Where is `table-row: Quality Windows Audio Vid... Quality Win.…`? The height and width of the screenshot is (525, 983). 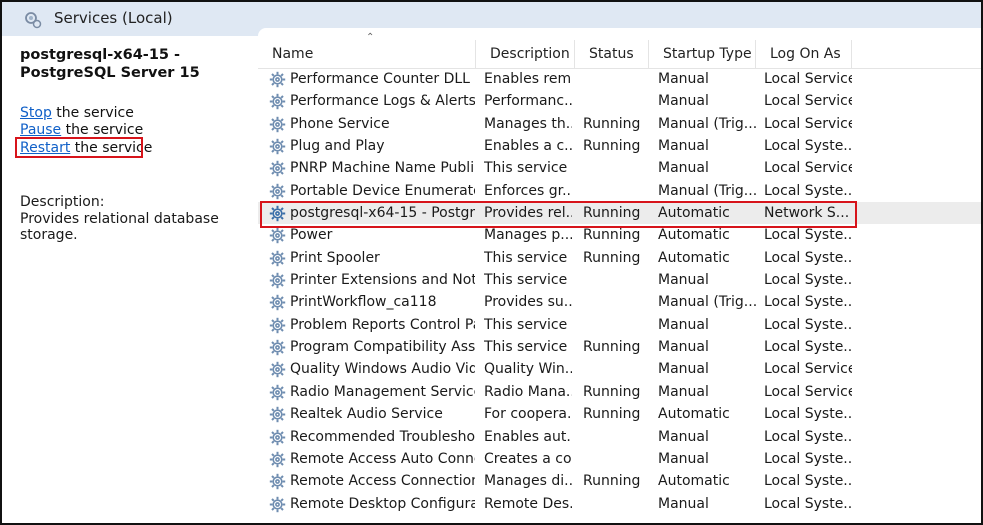
table-row: Quality Windows Audio Vid... Quality Win.… is located at coordinates (619, 369).